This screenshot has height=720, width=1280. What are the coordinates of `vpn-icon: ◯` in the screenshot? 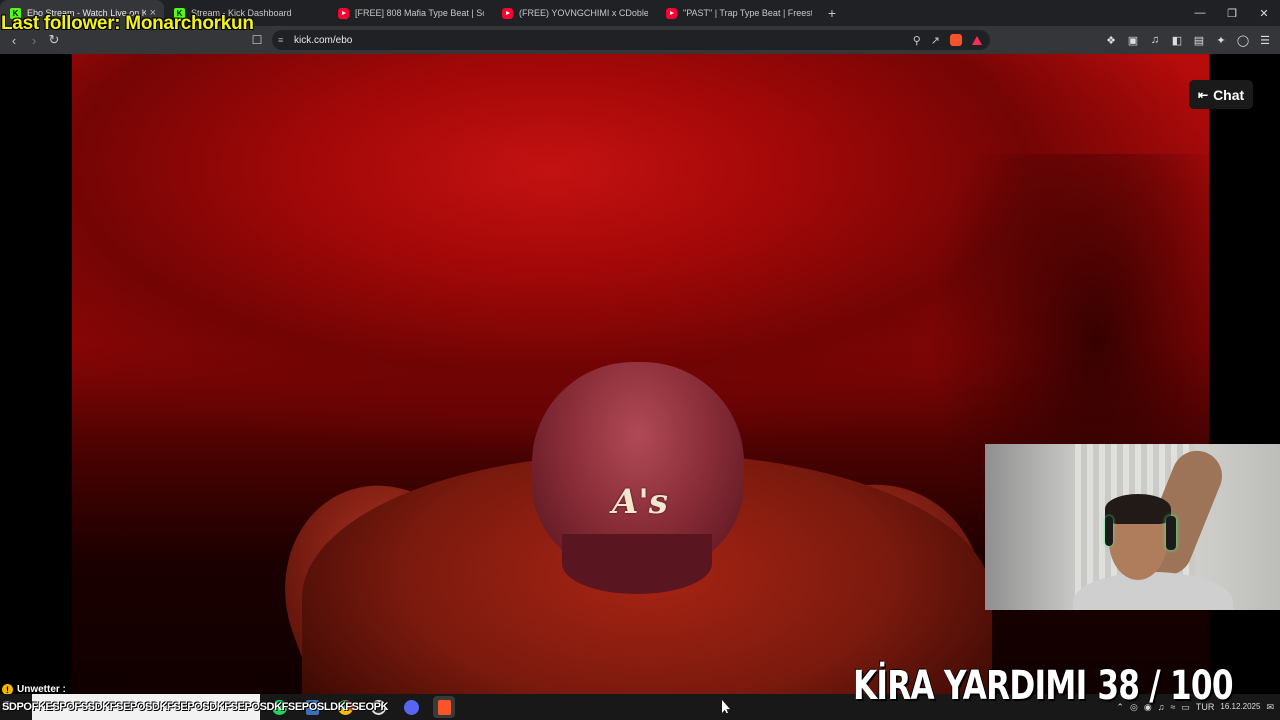 It's located at (1243, 40).